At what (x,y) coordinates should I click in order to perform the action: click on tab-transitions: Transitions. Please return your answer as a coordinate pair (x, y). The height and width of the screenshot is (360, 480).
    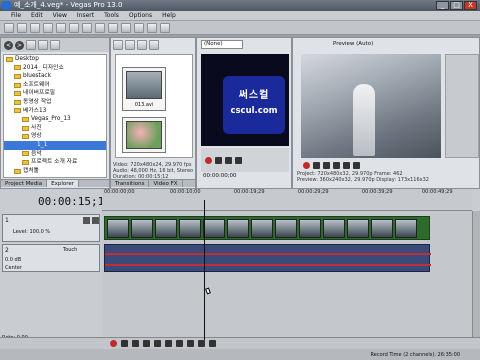
    Looking at the image, I should click on (130, 183).